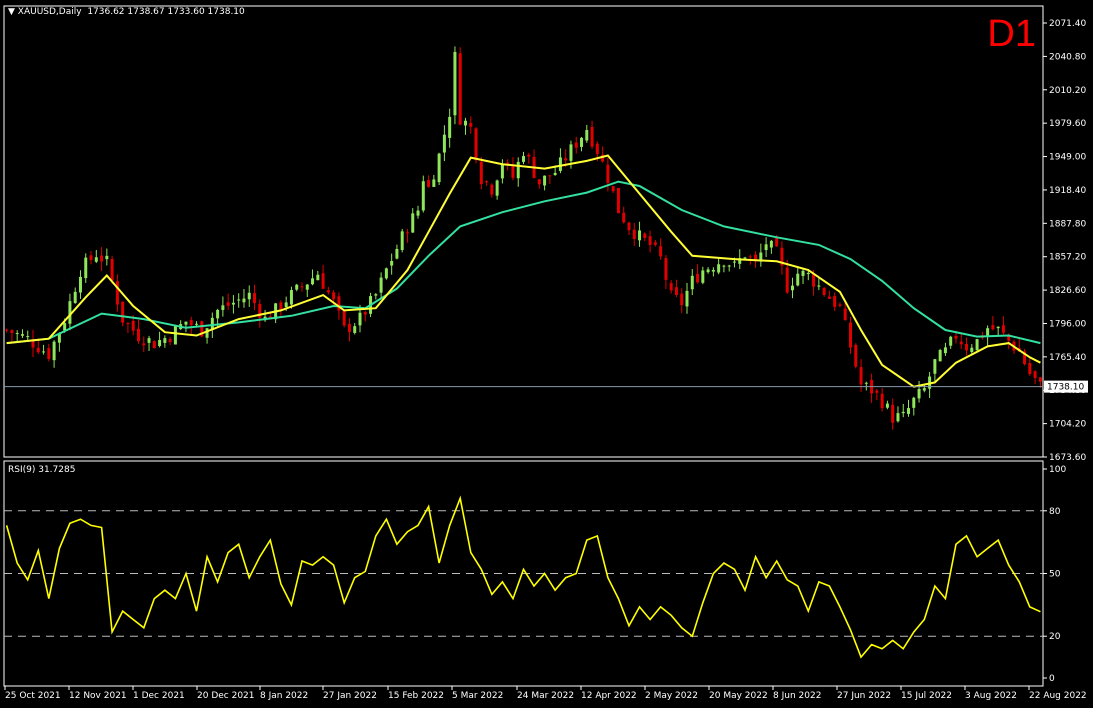  What do you see at coordinates (159, 696) in the screenshot?
I see `time-tick-label: 1 Dec 2021` at bounding box center [159, 696].